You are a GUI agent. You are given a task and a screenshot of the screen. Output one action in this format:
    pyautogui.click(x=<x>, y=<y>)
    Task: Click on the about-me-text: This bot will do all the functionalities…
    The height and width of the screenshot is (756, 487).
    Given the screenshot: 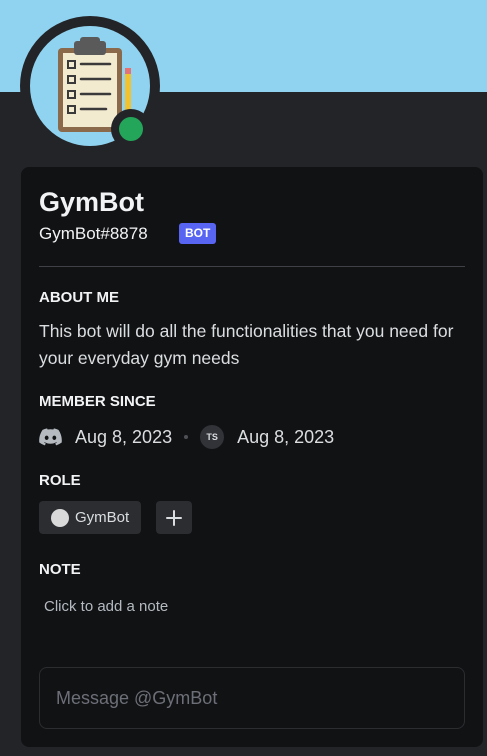 What is the action you would take?
    pyautogui.click(x=246, y=344)
    